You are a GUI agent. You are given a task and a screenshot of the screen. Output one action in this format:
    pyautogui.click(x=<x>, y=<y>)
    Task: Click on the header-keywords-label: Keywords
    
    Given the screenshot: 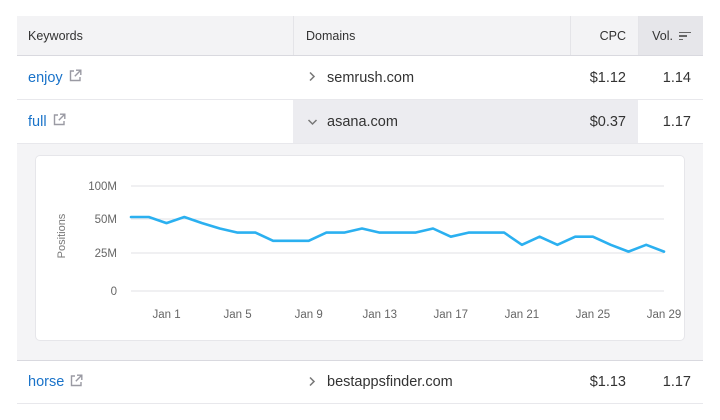 What is the action you would take?
    pyautogui.click(x=55, y=35)
    